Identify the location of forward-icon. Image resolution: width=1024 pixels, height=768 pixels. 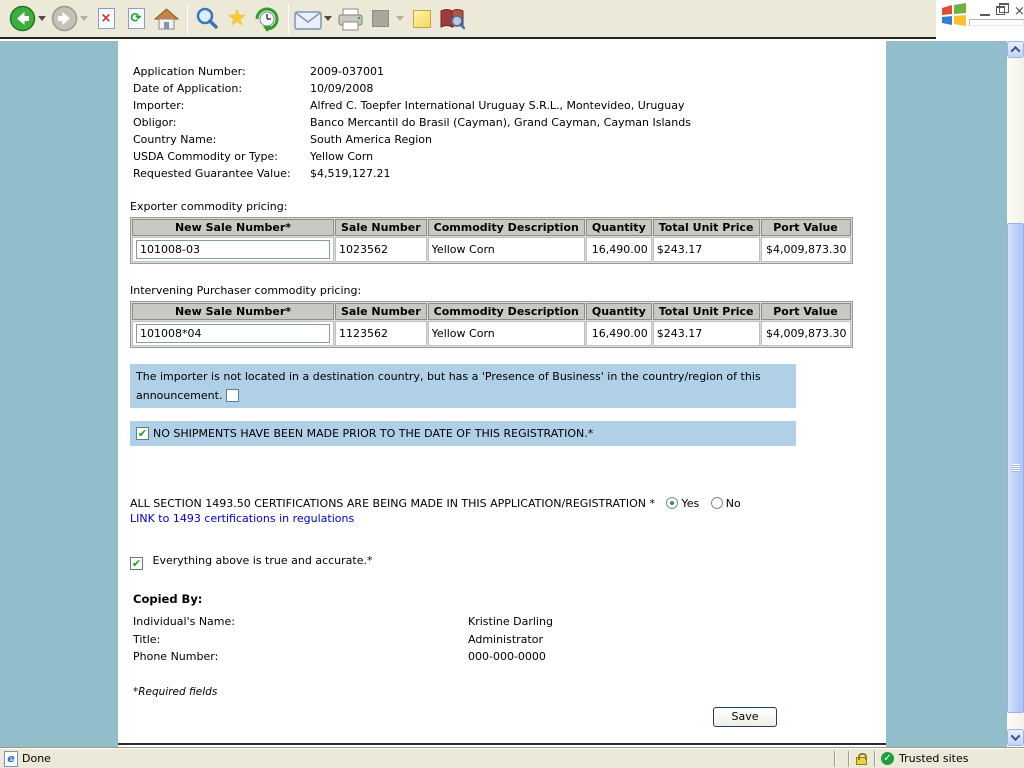
(64, 18).